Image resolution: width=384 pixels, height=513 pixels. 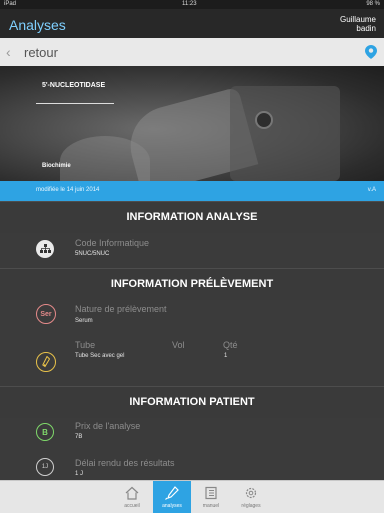 I want to click on status-time: 11:23, so click(x=189, y=4).